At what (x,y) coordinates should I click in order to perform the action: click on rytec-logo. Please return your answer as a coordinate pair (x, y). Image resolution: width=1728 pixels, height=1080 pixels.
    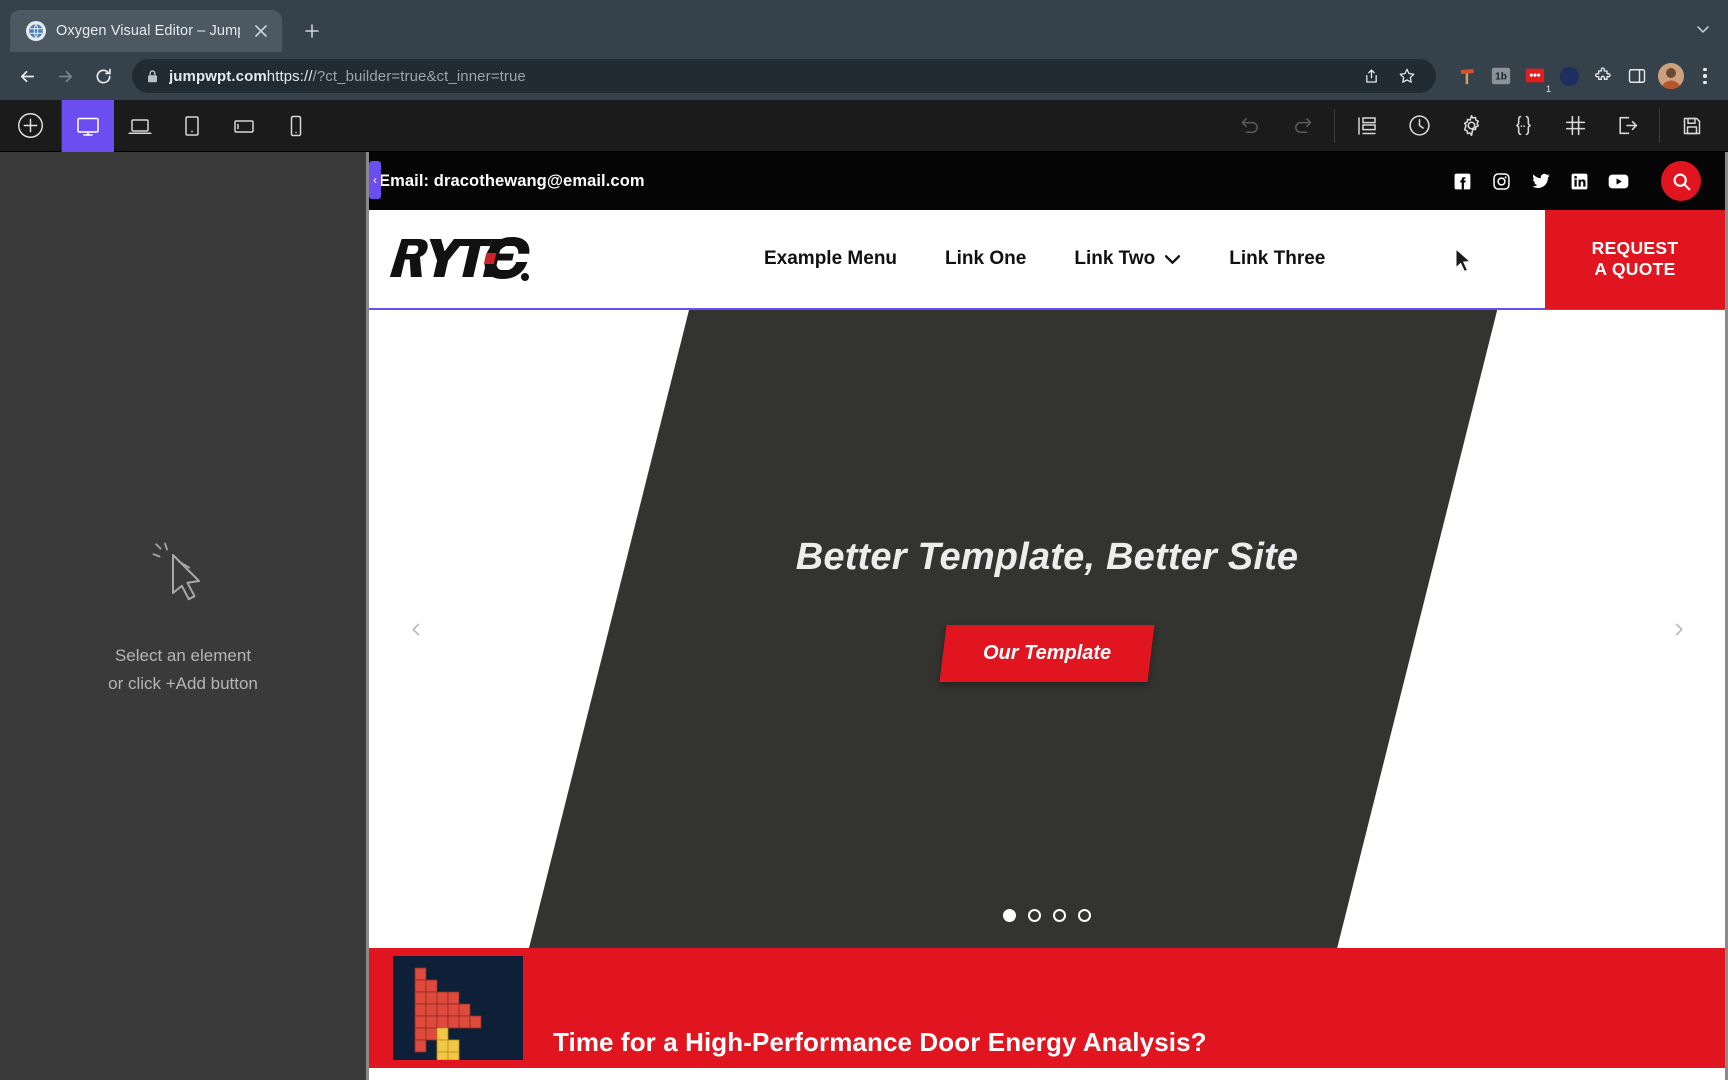
    Looking at the image, I should click on (456, 259).